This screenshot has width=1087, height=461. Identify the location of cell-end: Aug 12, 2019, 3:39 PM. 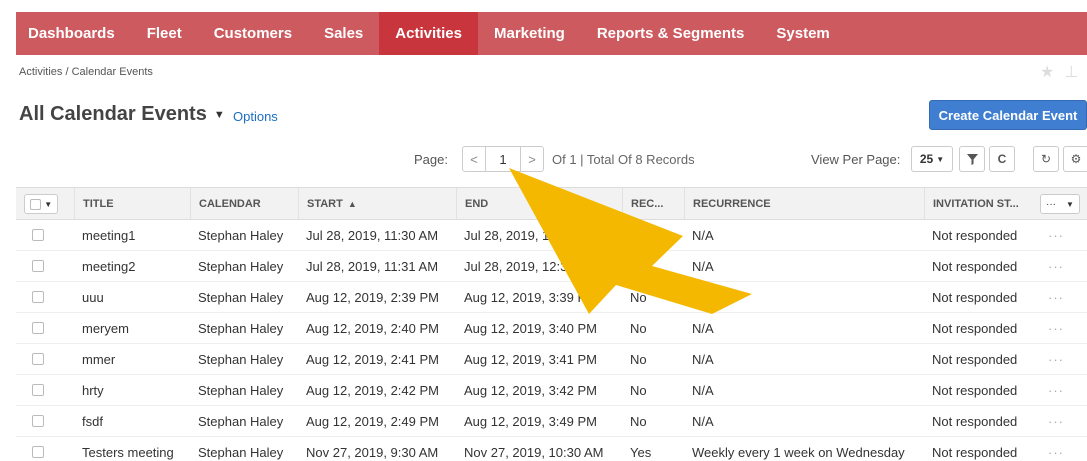
(530, 297).